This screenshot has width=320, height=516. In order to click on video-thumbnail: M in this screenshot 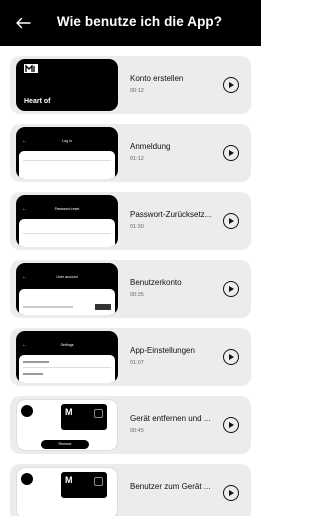, I will do `click(67, 491)`.